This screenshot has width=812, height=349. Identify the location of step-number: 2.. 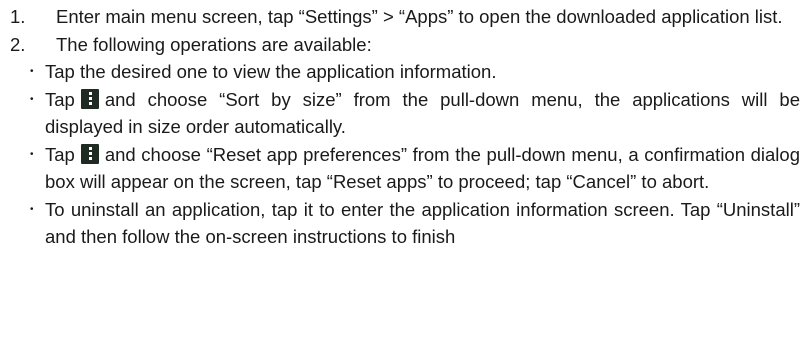
(18, 44).